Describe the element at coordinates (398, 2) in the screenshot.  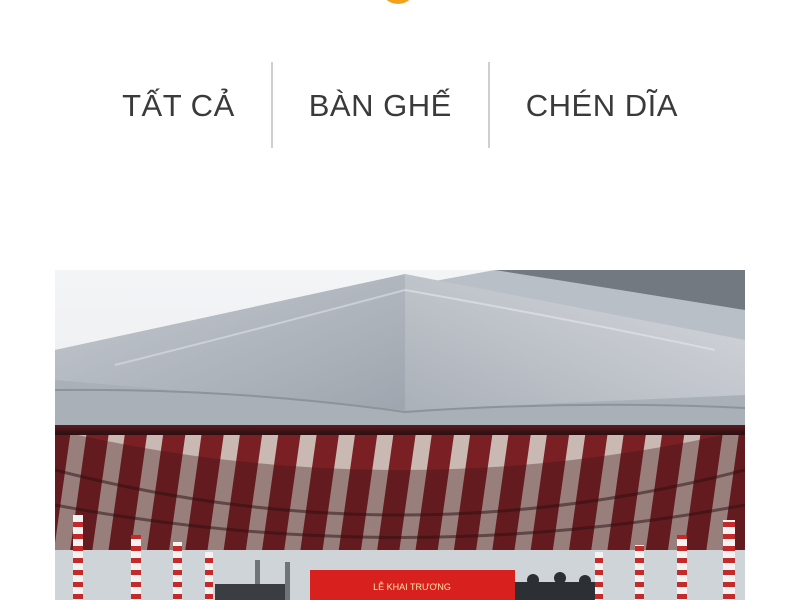
I see `accent-decoration` at that location.